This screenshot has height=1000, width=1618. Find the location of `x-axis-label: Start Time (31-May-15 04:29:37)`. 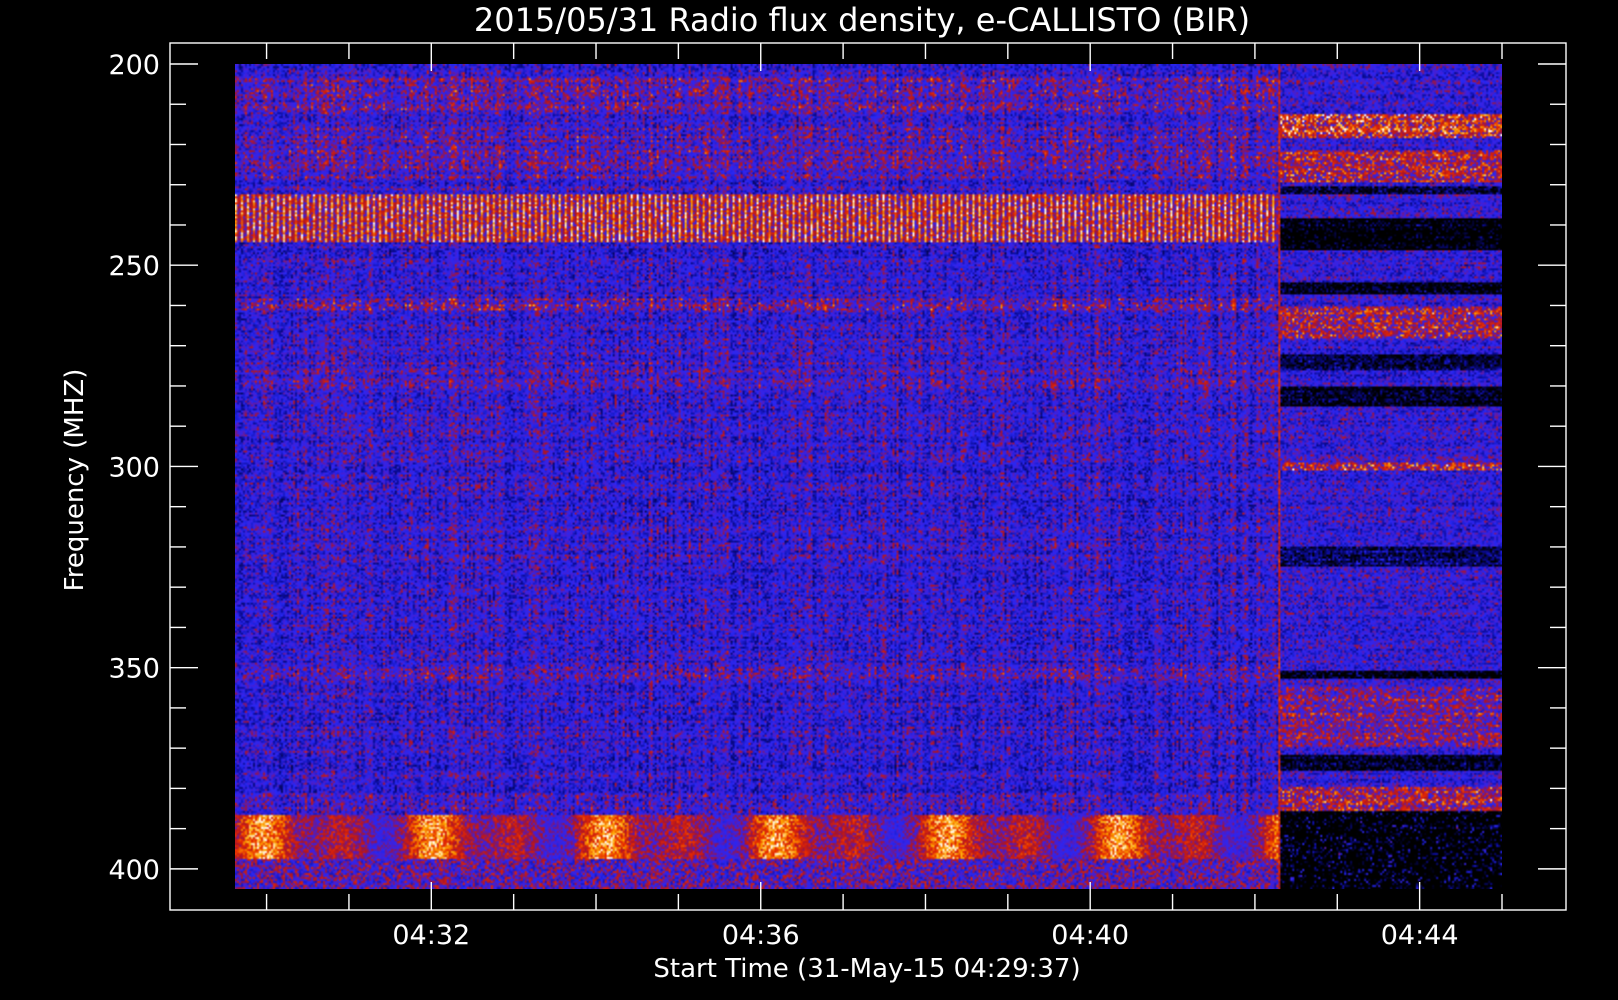

x-axis-label: Start Time (31-May-15 04:29:37) is located at coordinates (866, 969).